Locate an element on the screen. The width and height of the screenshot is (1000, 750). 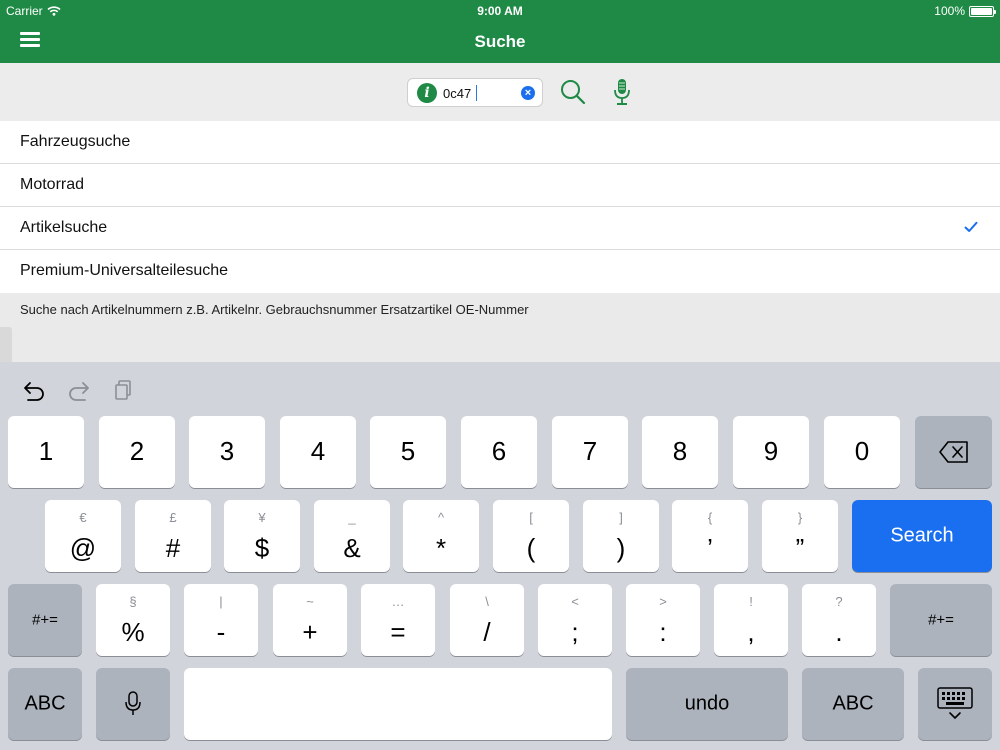
key-symbol: _ & is located at coordinates (352, 536).